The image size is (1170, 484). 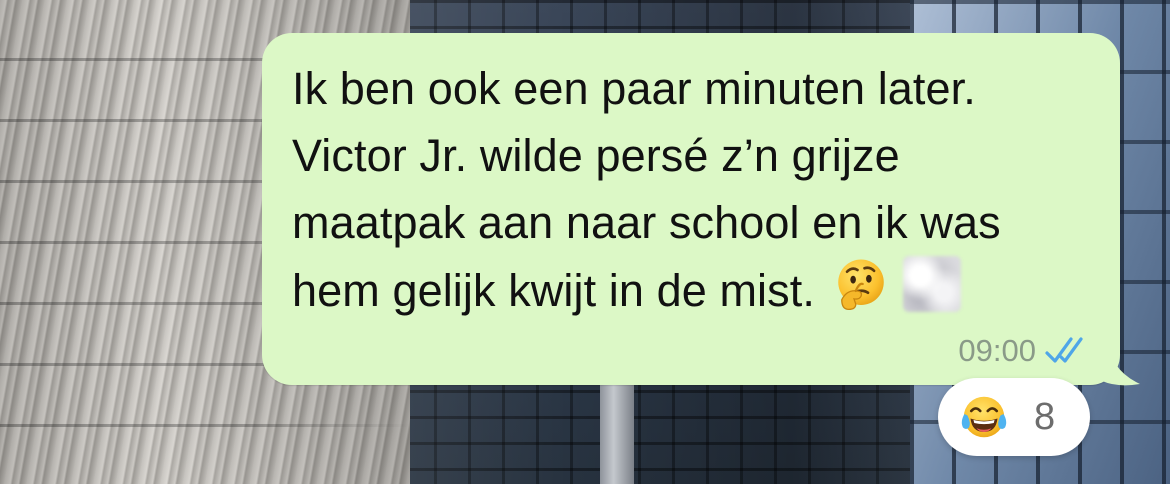 I want to click on reaction-count: 8, so click(x=1045, y=416).